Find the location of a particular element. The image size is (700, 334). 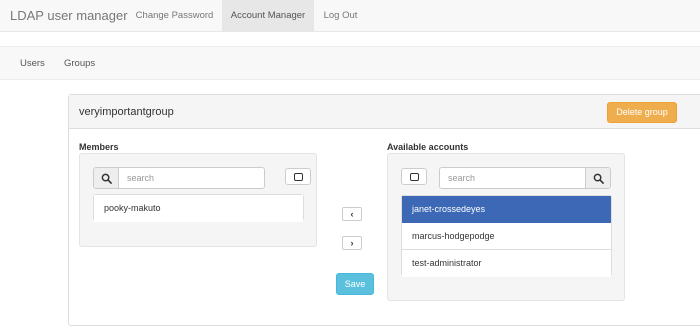

available-accounts-label: Available accounts is located at coordinates (428, 147).